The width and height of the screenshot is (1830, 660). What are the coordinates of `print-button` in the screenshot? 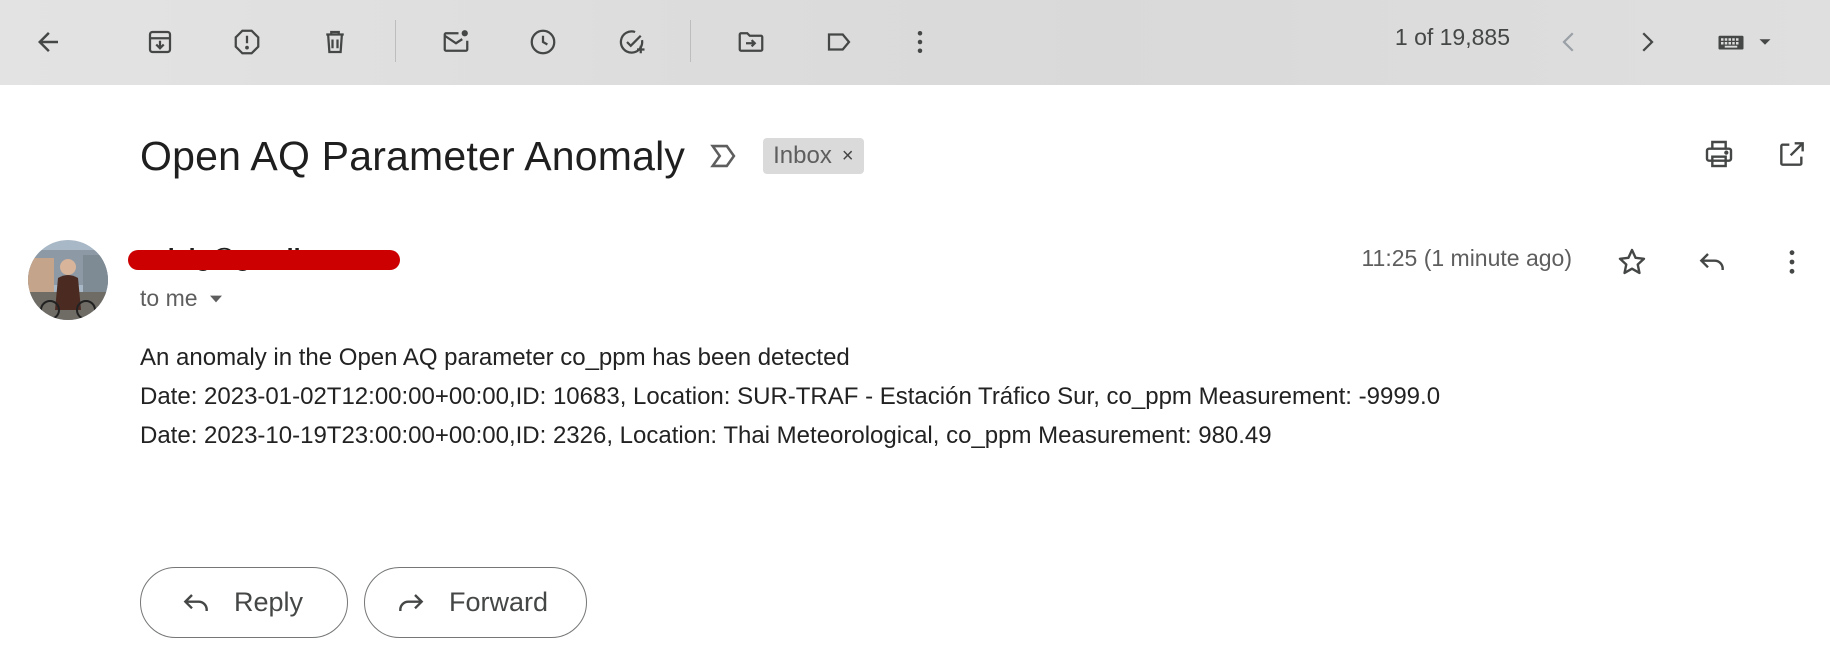 It's located at (1719, 154).